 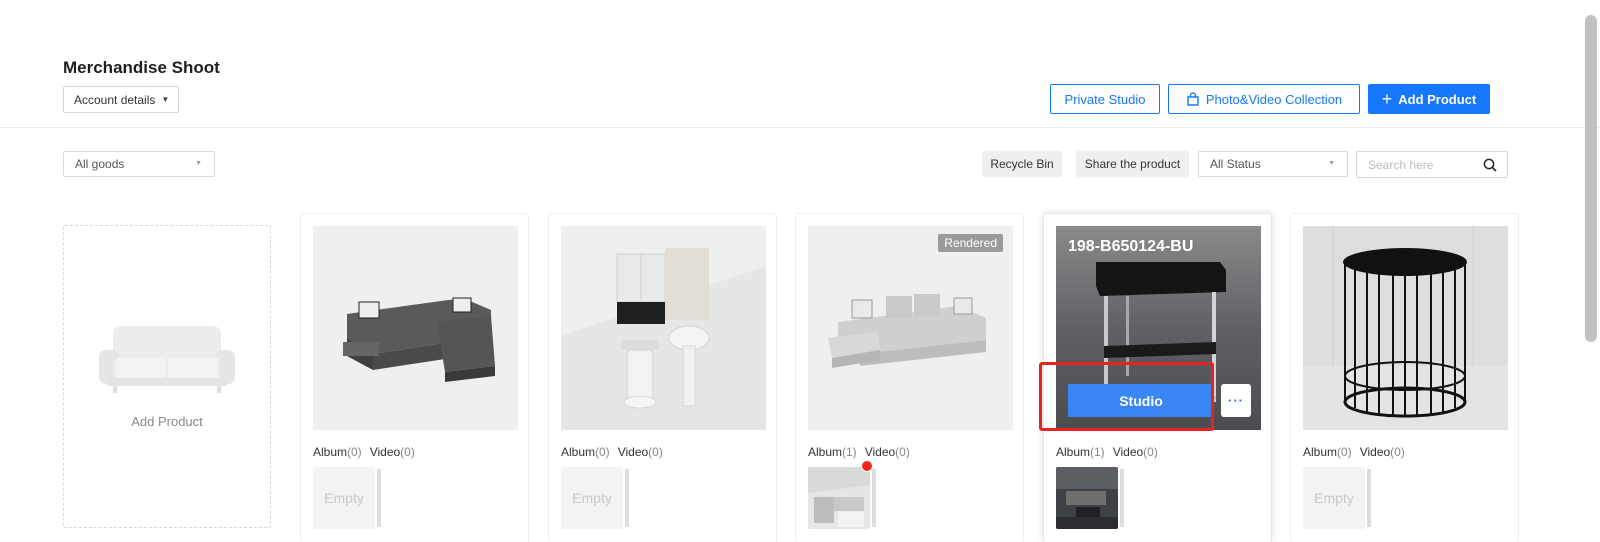 I want to click on add-product-card: Add Product, so click(x=167, y=376).